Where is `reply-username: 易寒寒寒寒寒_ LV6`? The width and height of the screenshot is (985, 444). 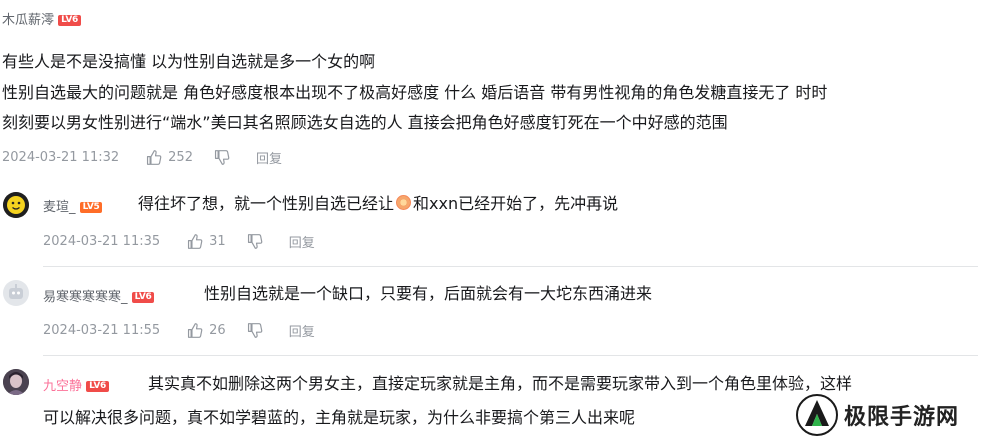 reply-username: 易寒寒寒寒寒_ LV6 is located at coordinates (99, 295).